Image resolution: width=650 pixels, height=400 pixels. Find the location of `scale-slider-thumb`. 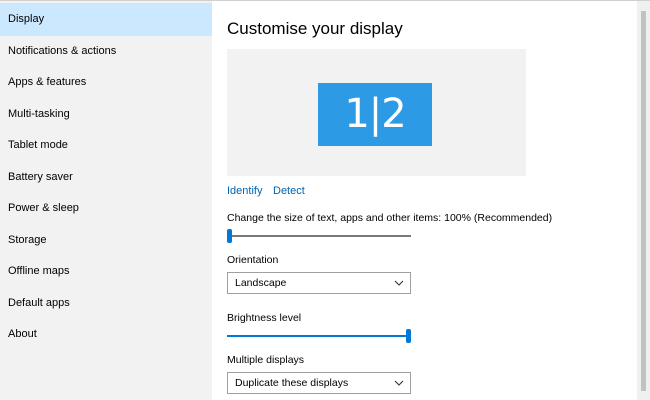

scale-slider-thumb is located at coordinates (229, 236).